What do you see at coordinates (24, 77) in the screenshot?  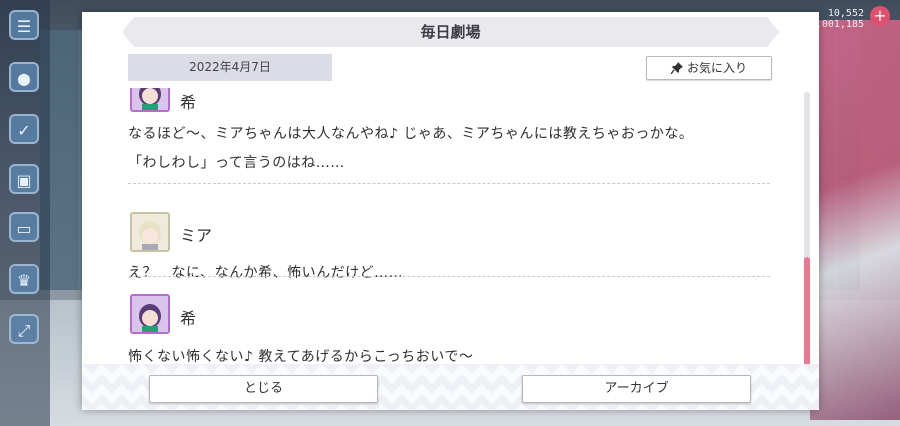 I see `chat-icon: ●` at bounding box center [24, 77].